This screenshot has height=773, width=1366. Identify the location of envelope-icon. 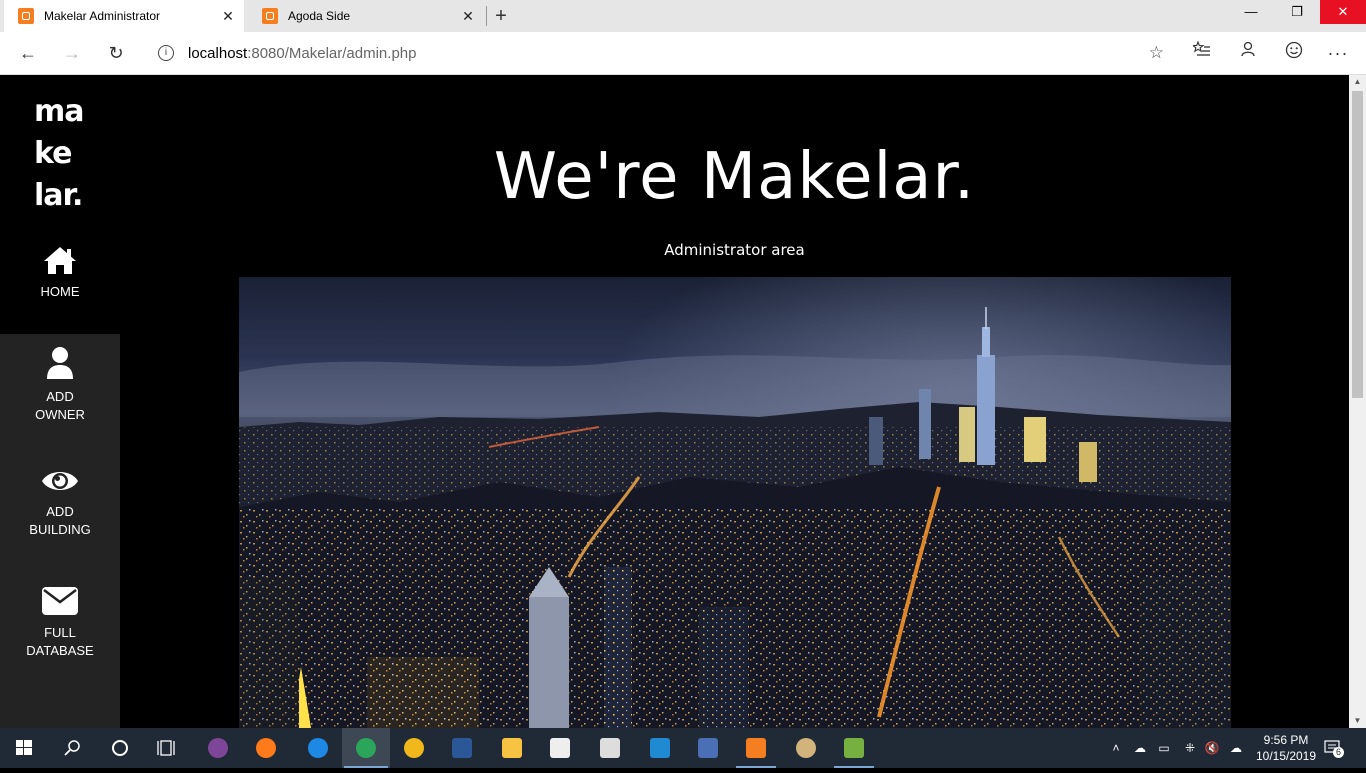
(60, 601).